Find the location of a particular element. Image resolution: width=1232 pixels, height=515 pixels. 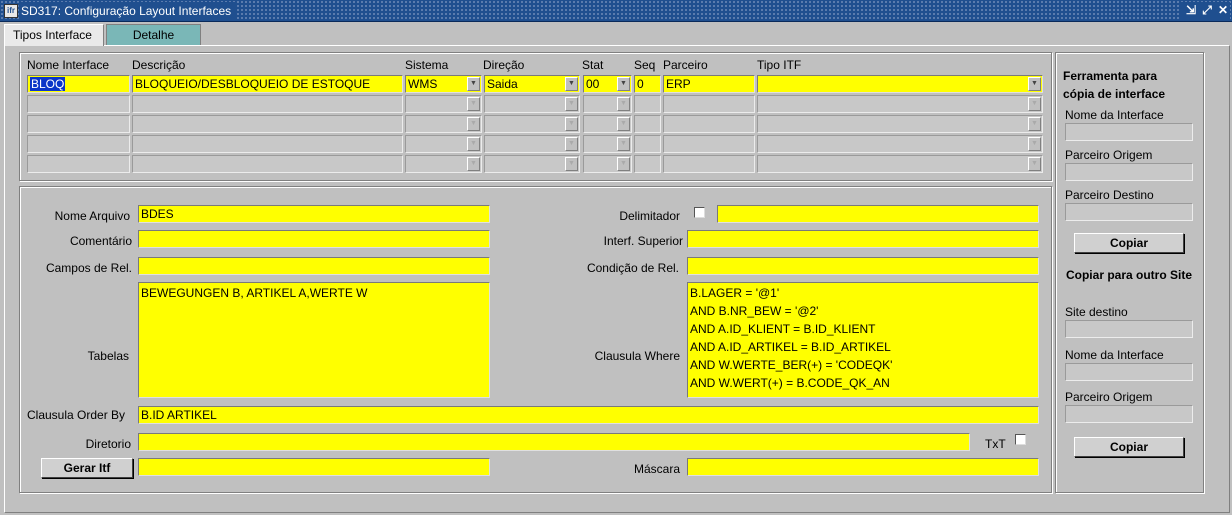

row3-stat-select: ▼ is located at coordinates (607, 124).